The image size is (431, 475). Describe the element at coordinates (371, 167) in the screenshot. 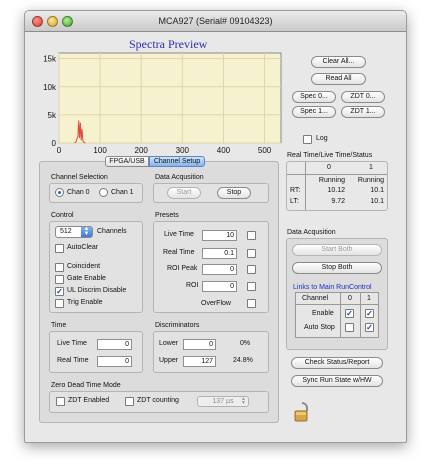

I see `status-col1-header: 1` at that location.